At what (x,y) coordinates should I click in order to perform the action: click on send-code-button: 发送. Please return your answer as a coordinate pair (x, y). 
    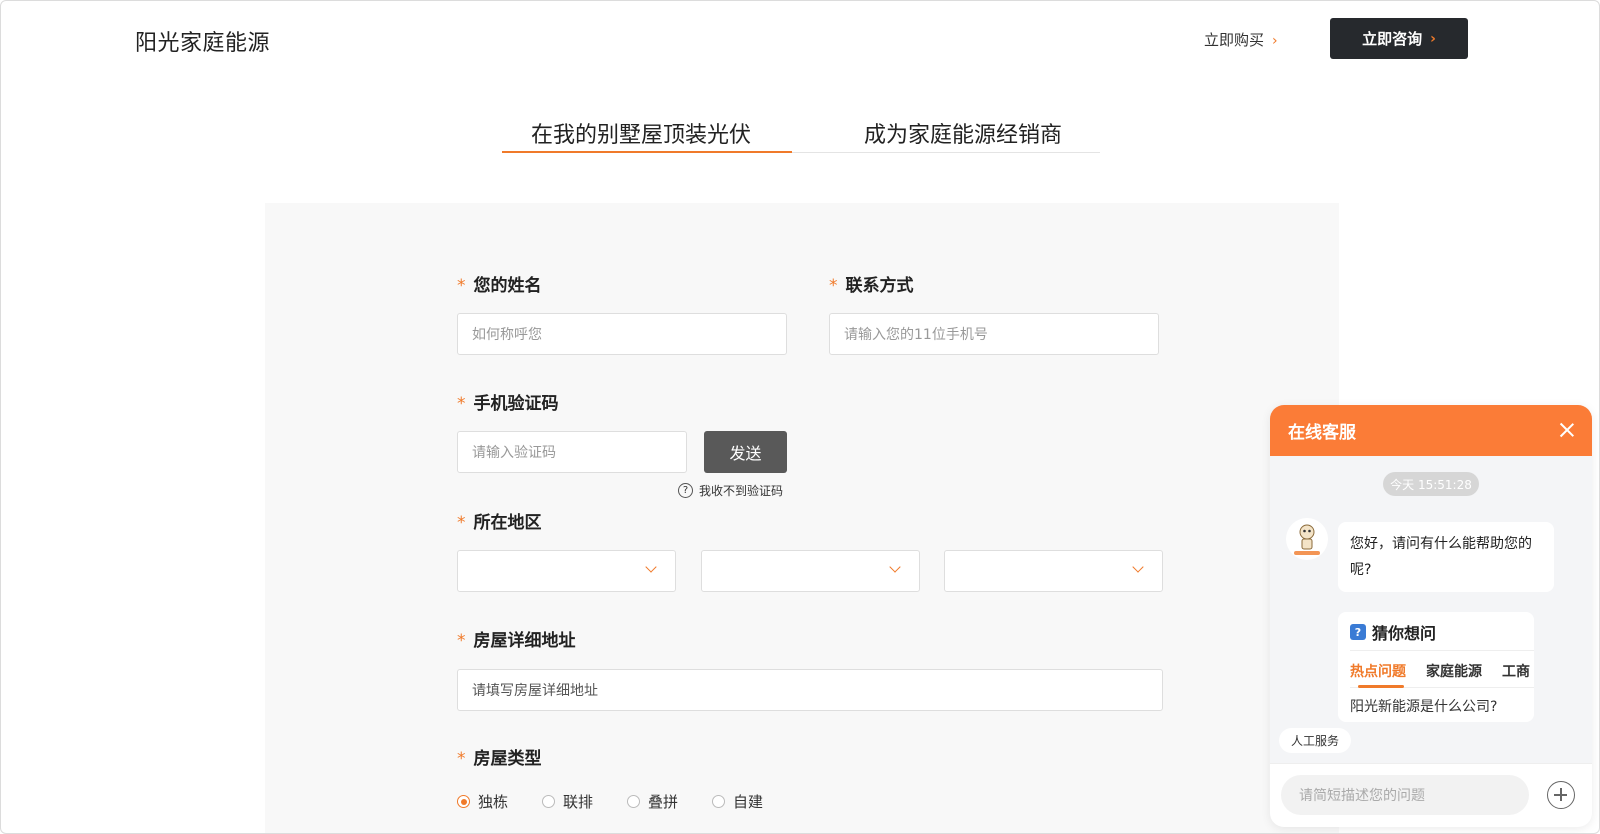
    Looking at the image, I should click on (745, 452).